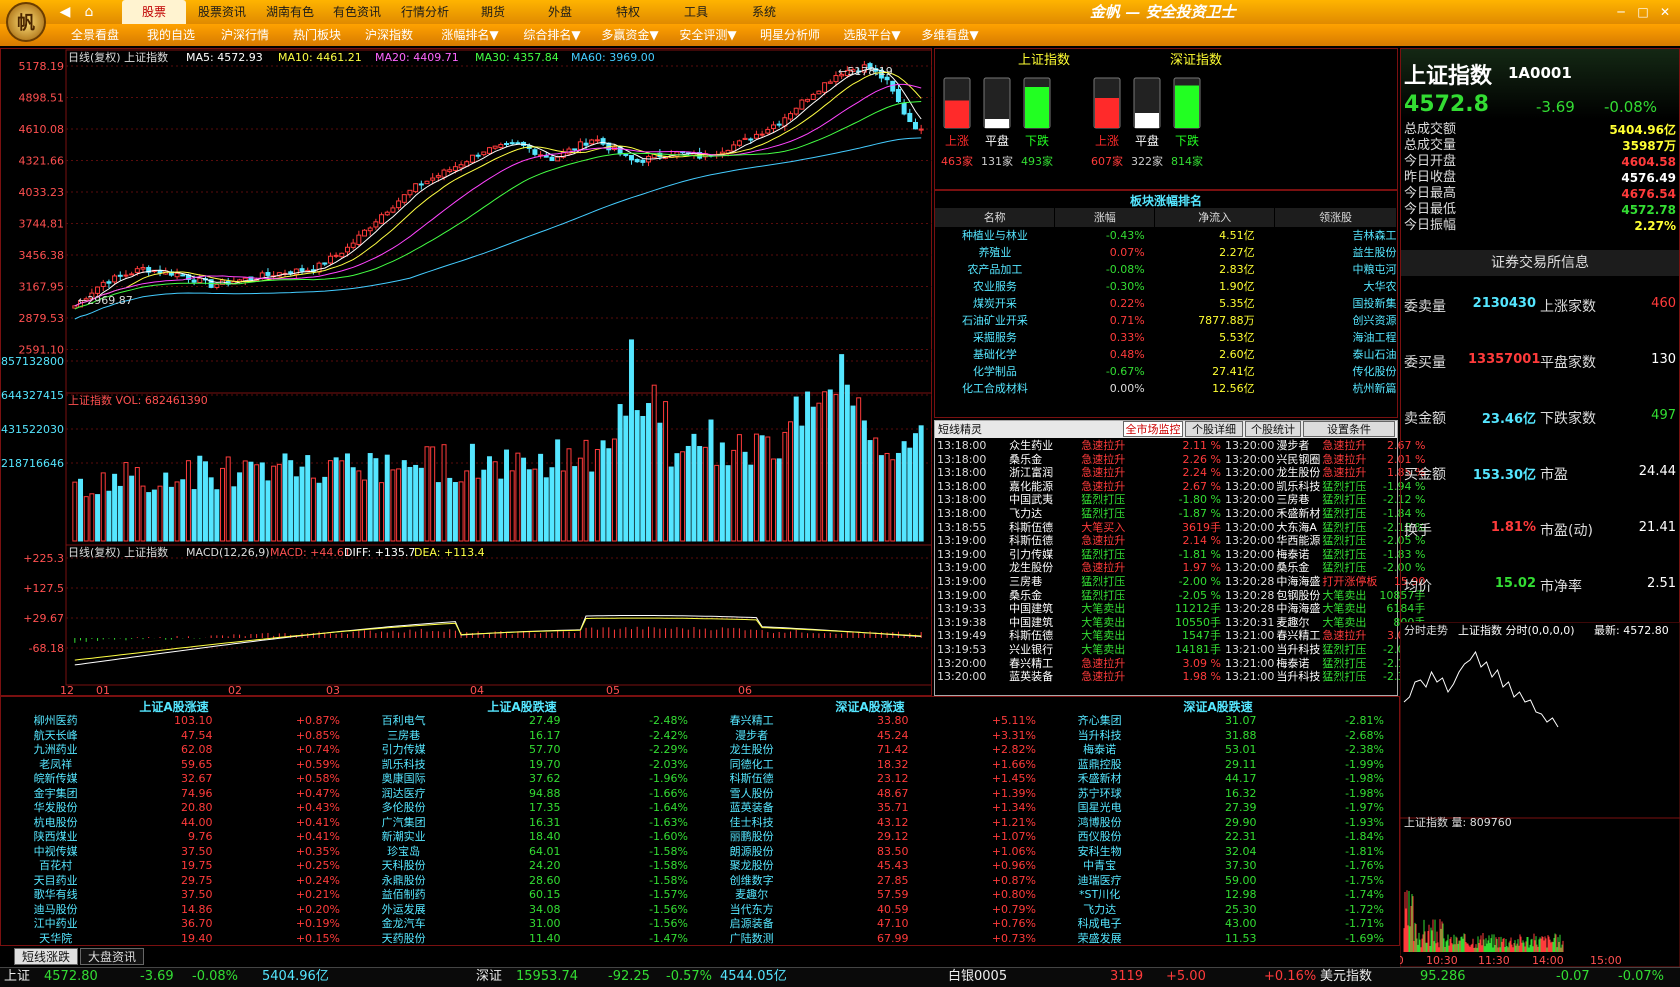 The height and width of the screenshot is (987, 1680). I want to click on monitor-stock: 当升科技, so click(1298, 650).